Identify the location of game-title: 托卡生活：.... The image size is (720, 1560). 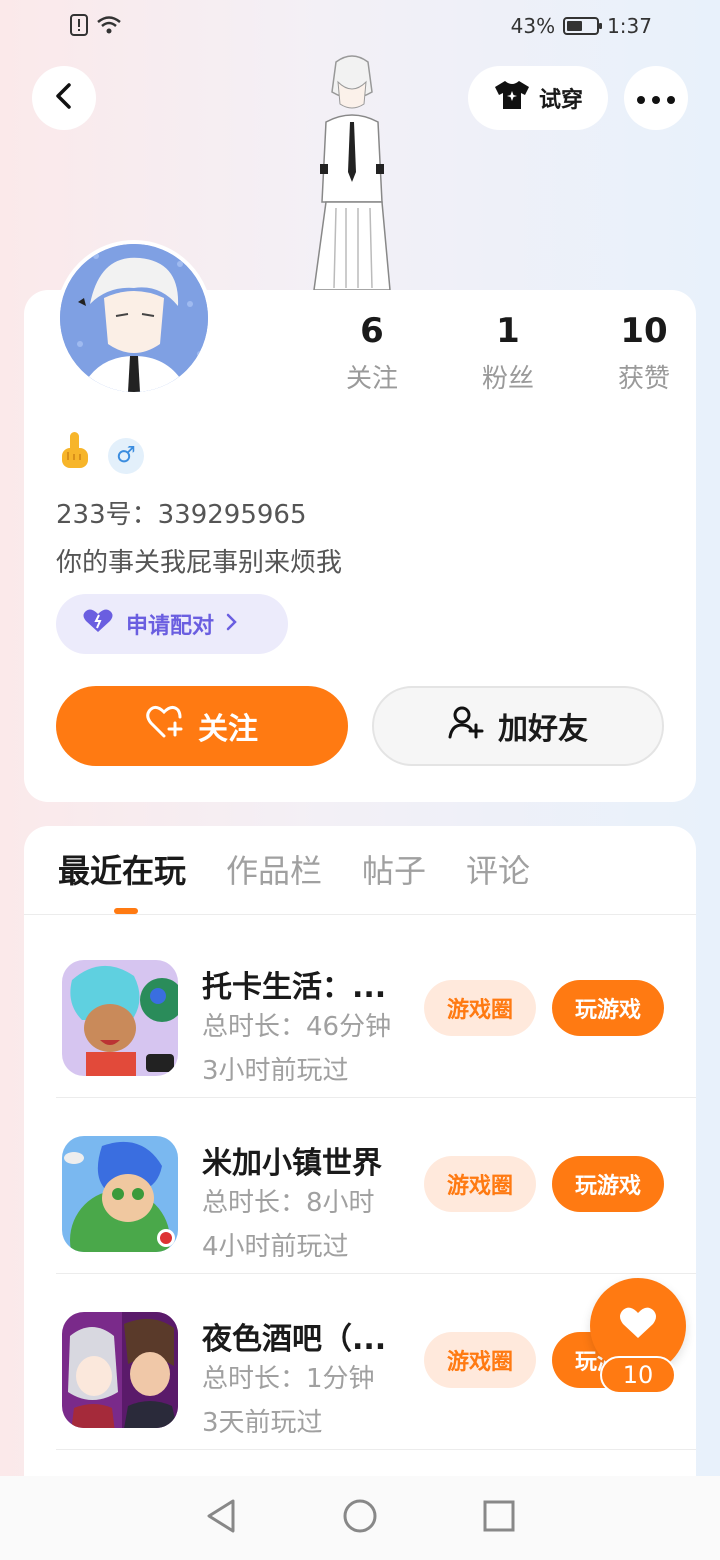
(294, 987).